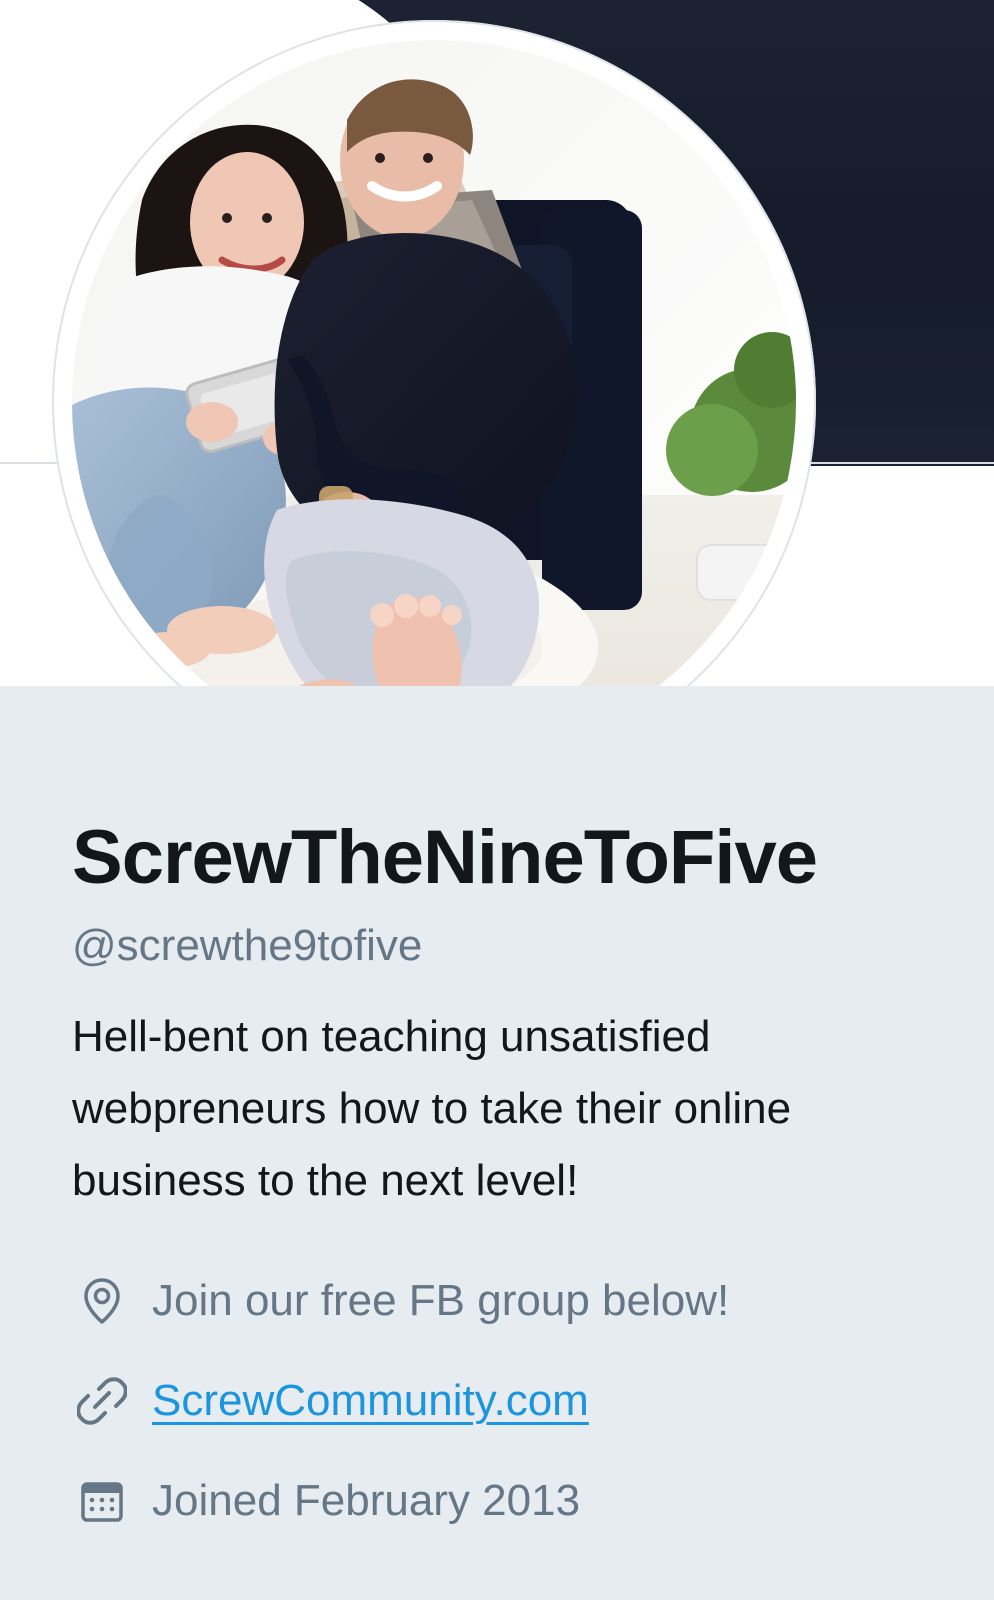 This screenshot has height=1600, width=994. Describe the element at coordinates (247, 946) in the screenshot. I see `profile-handle: @screwthe9tofive` at that location.